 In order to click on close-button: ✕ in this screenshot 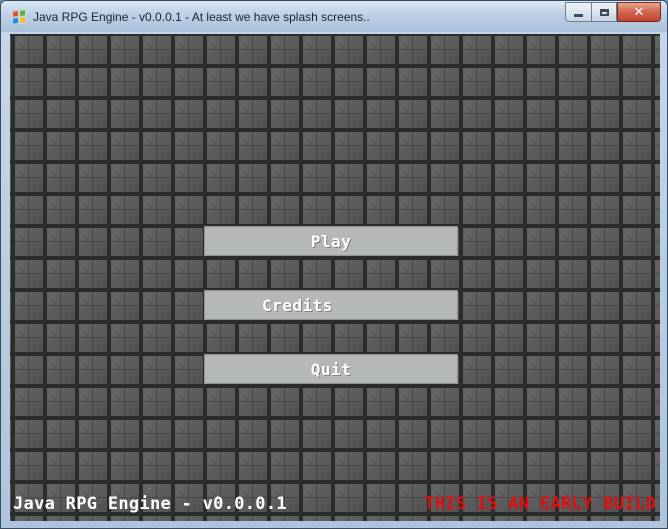, I will do `click(639, 12)`.